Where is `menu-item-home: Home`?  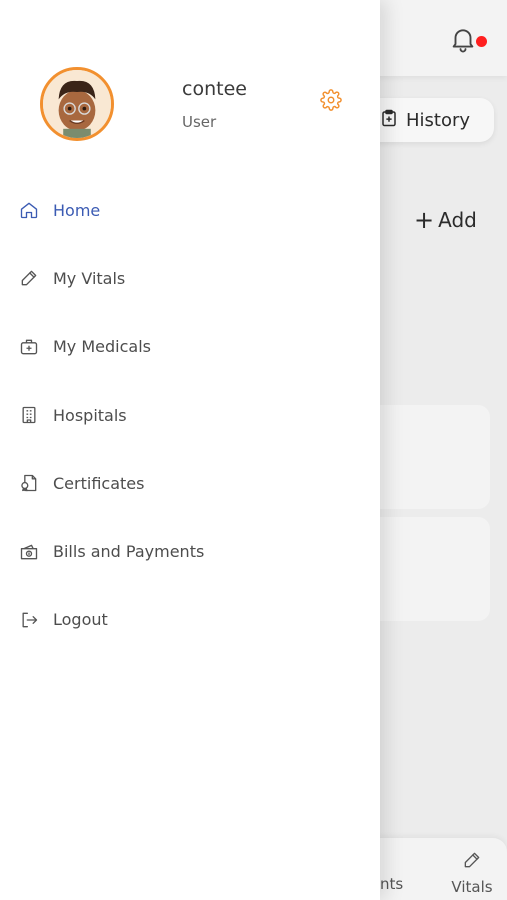 menu-item-home: Home is located at coordinates (190, 210).